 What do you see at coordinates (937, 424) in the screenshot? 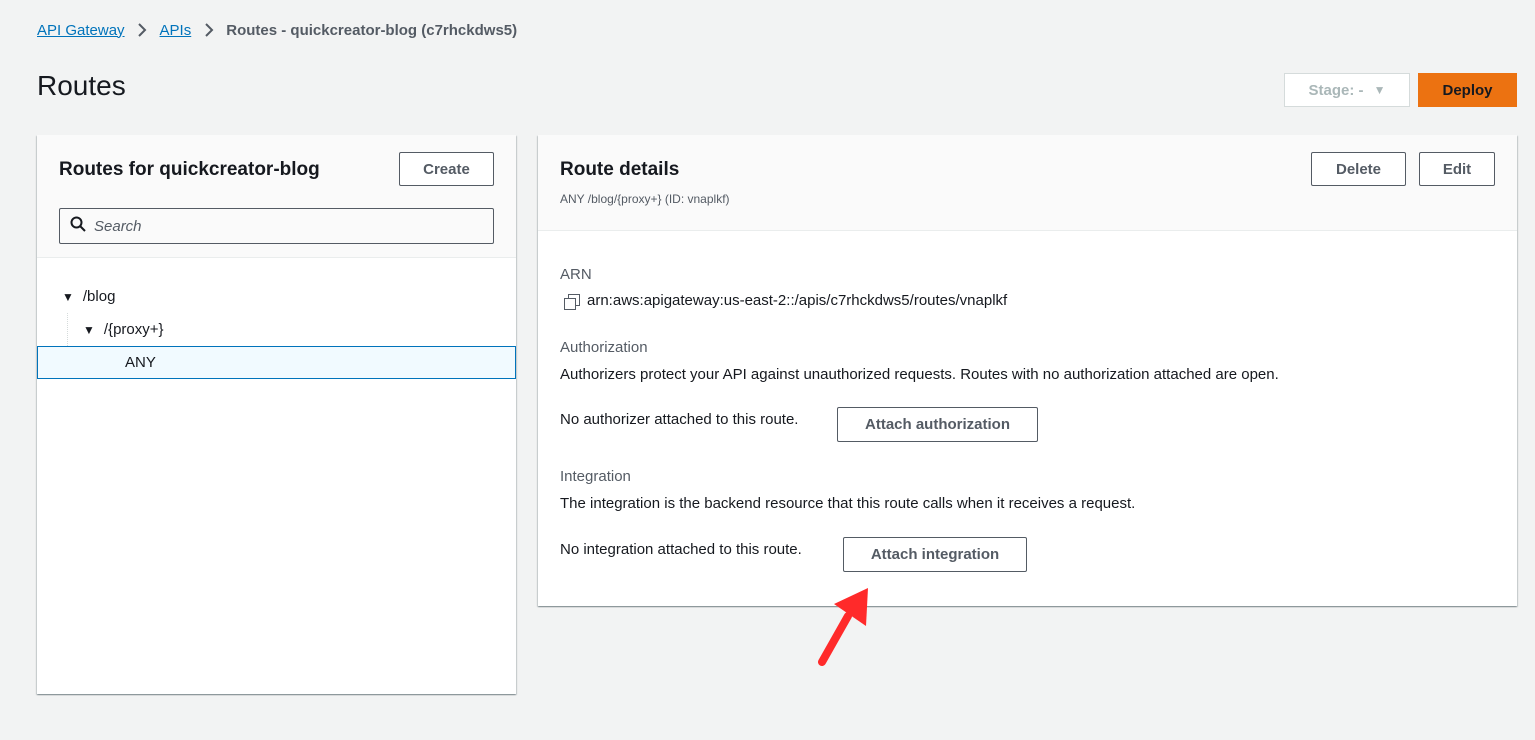
I see `attach-authorization-button: Attach authorization` at bounding box center [937, 424].